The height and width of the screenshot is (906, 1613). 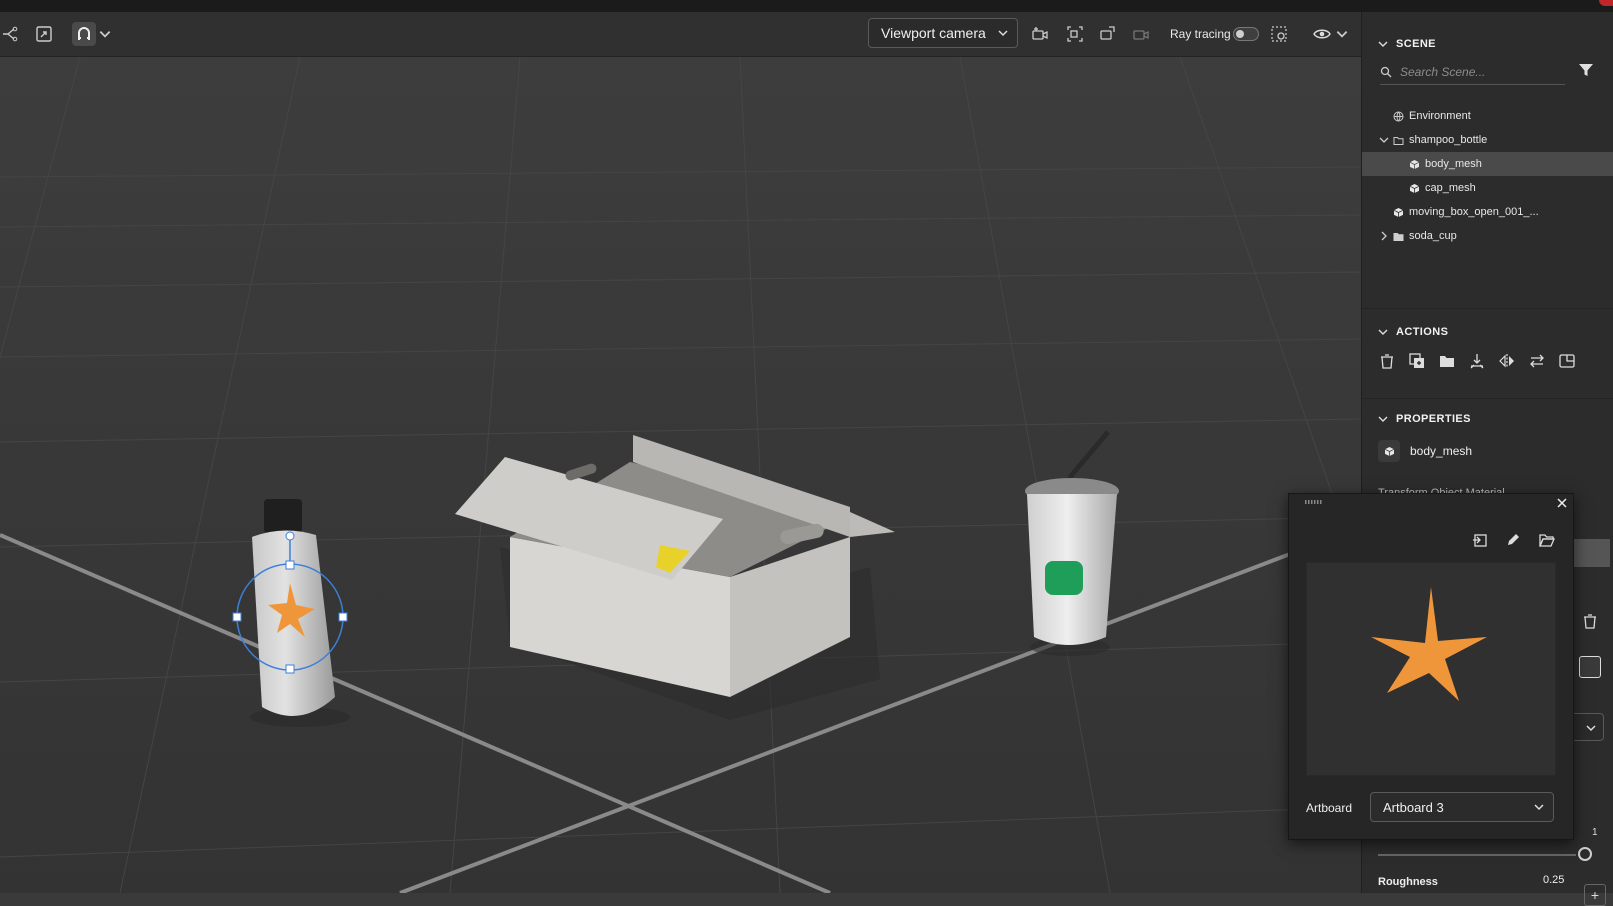 What do you see at coordinates (1433, 419) in the screenshot?
I see `properties-section-title: PROPERTIES` at bounding box center [1433, 419].